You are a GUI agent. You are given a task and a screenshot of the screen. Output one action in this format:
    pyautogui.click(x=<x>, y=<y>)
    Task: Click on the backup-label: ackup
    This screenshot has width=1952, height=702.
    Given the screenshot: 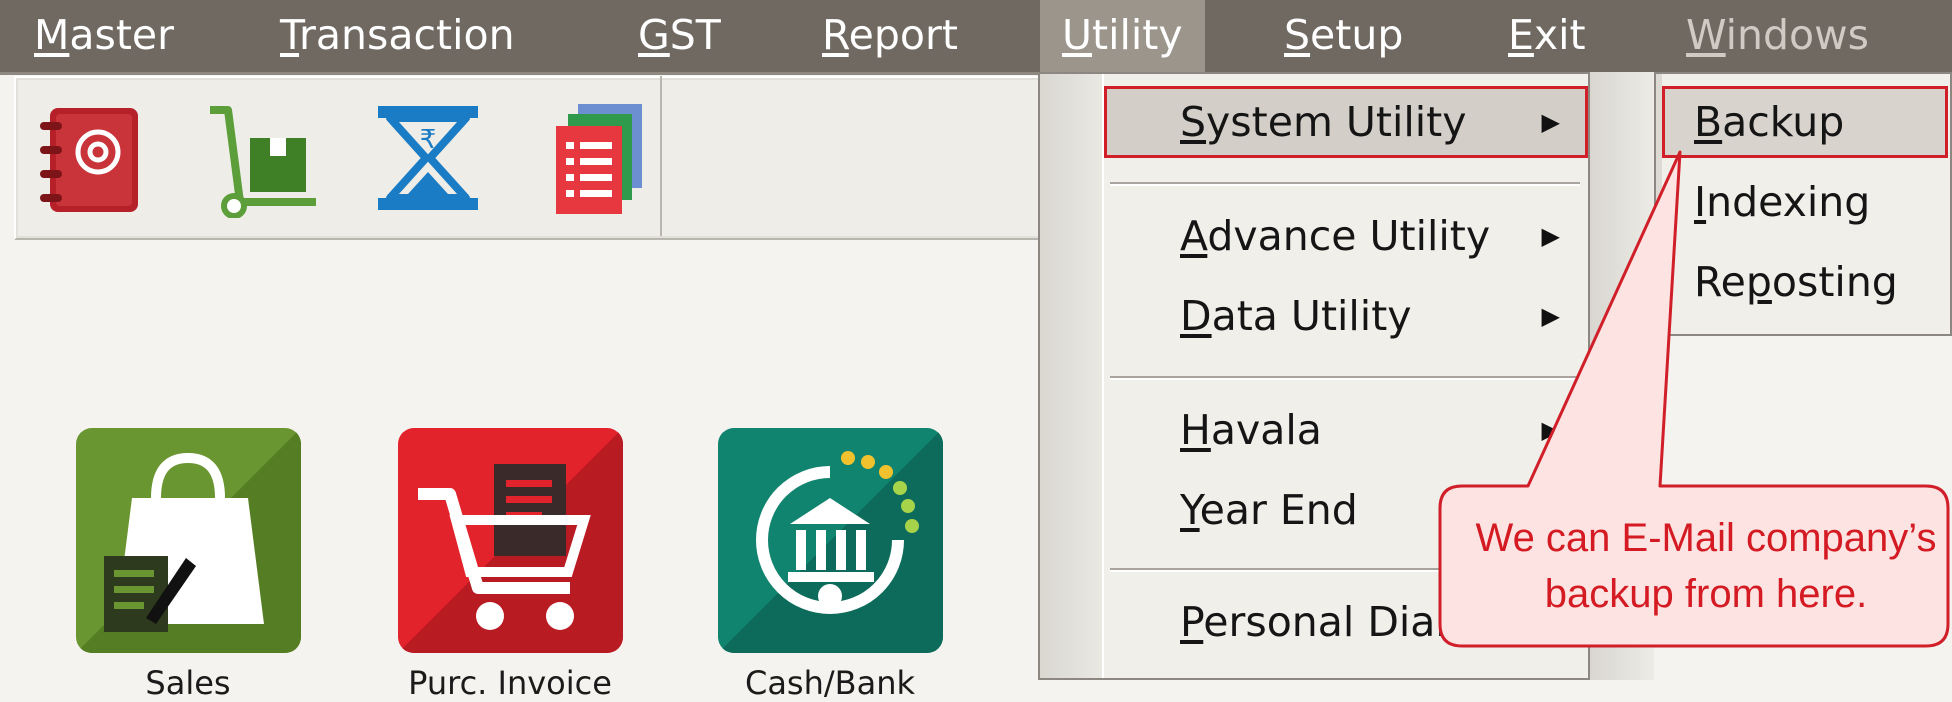 What is the action you would take?
    pyautogui.click(x=1783, y=122)
    